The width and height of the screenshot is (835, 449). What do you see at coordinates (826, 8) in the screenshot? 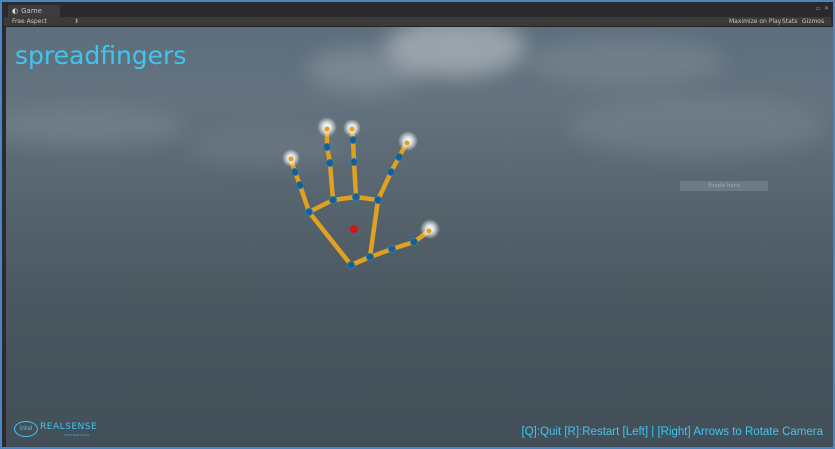
I see `close-icon: ✕` at bounding box center [826, 8].